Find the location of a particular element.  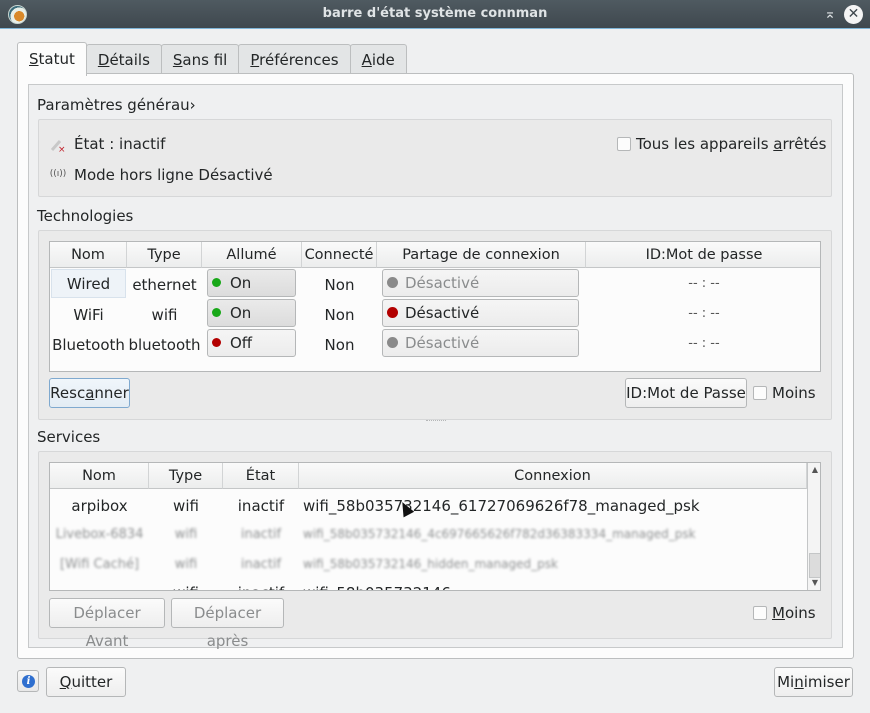

tab-aide: Aide is located at coordinates (378, 59).